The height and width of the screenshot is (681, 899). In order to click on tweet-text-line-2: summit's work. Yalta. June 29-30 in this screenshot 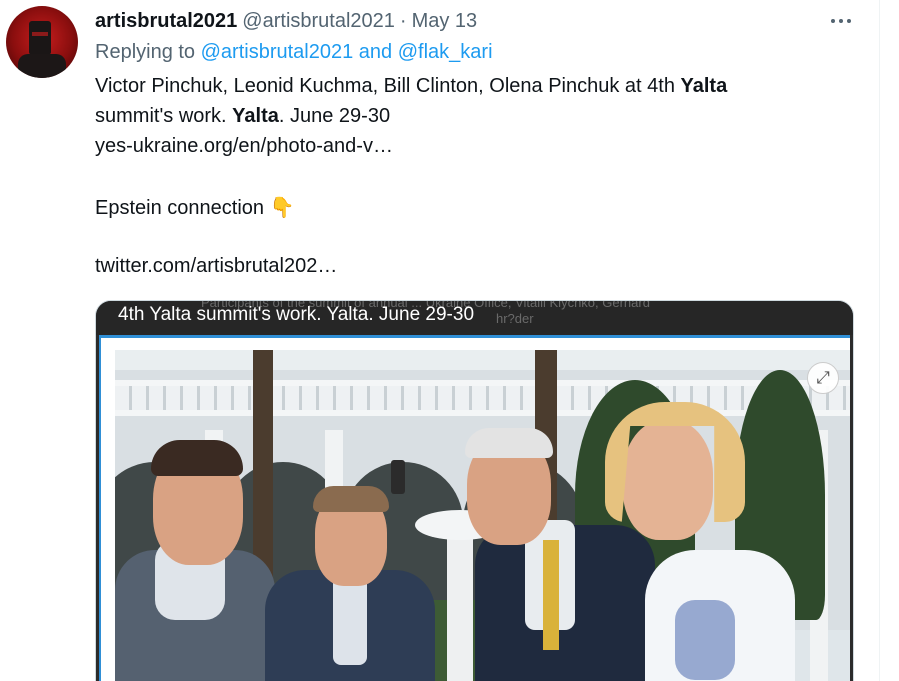, I will do `click(242, 116)`.